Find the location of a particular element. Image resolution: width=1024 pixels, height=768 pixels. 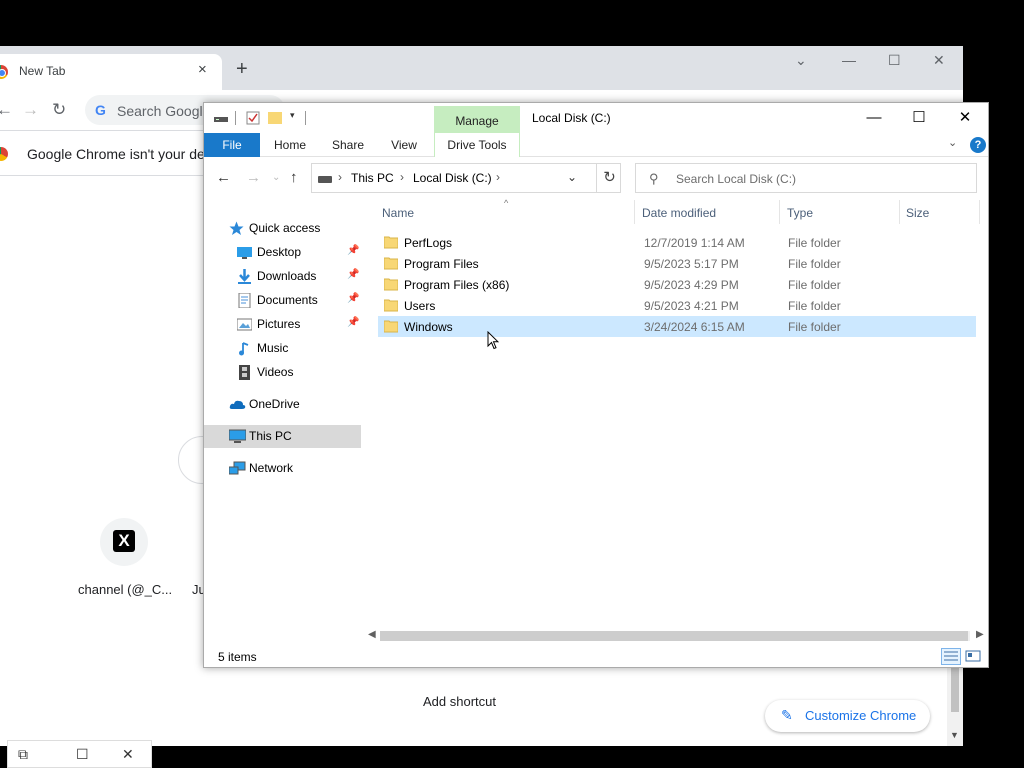

nav-item-quick-access: Quick access is located at coordinates (282, 228).